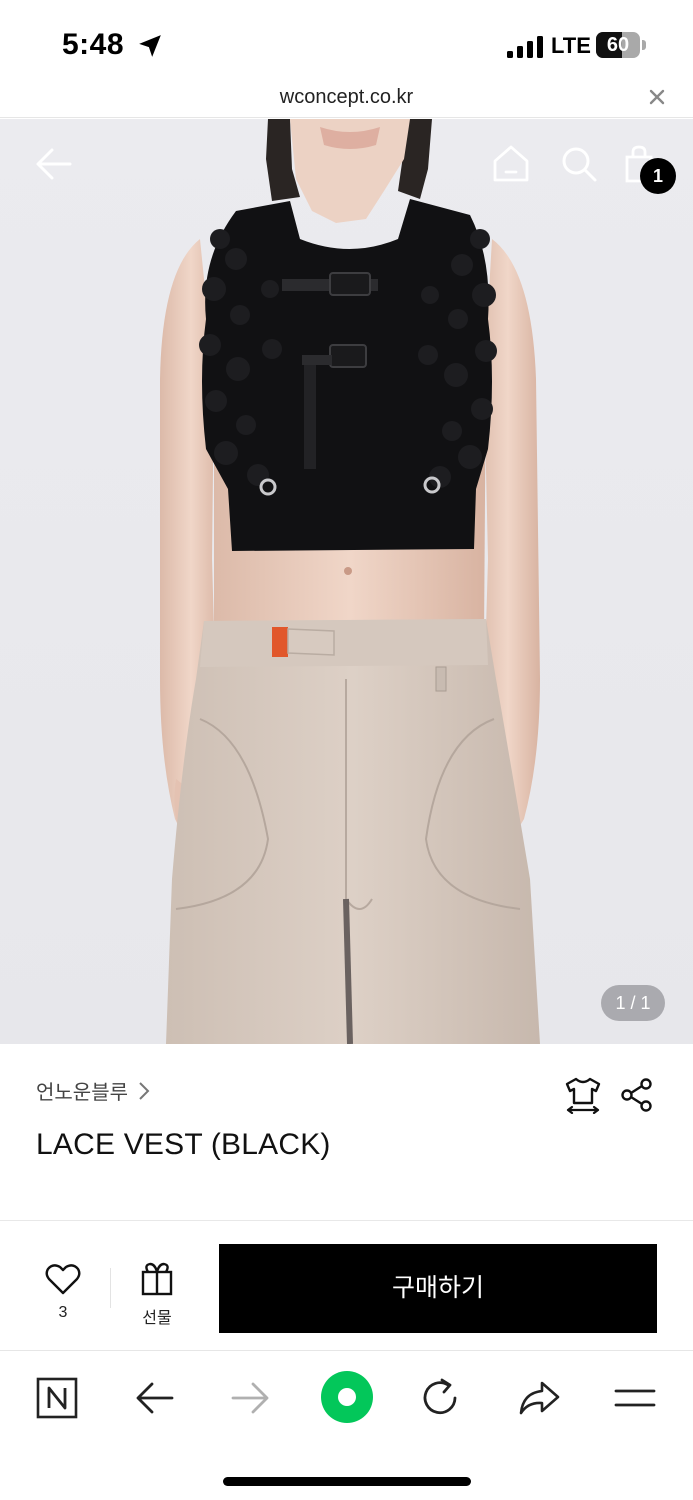 This screenshot has height=1500, width=693. What do you see at coordinates (571, 45) in the screenshot?
I see `network-type: LTE` at bounding box center [571, 45].